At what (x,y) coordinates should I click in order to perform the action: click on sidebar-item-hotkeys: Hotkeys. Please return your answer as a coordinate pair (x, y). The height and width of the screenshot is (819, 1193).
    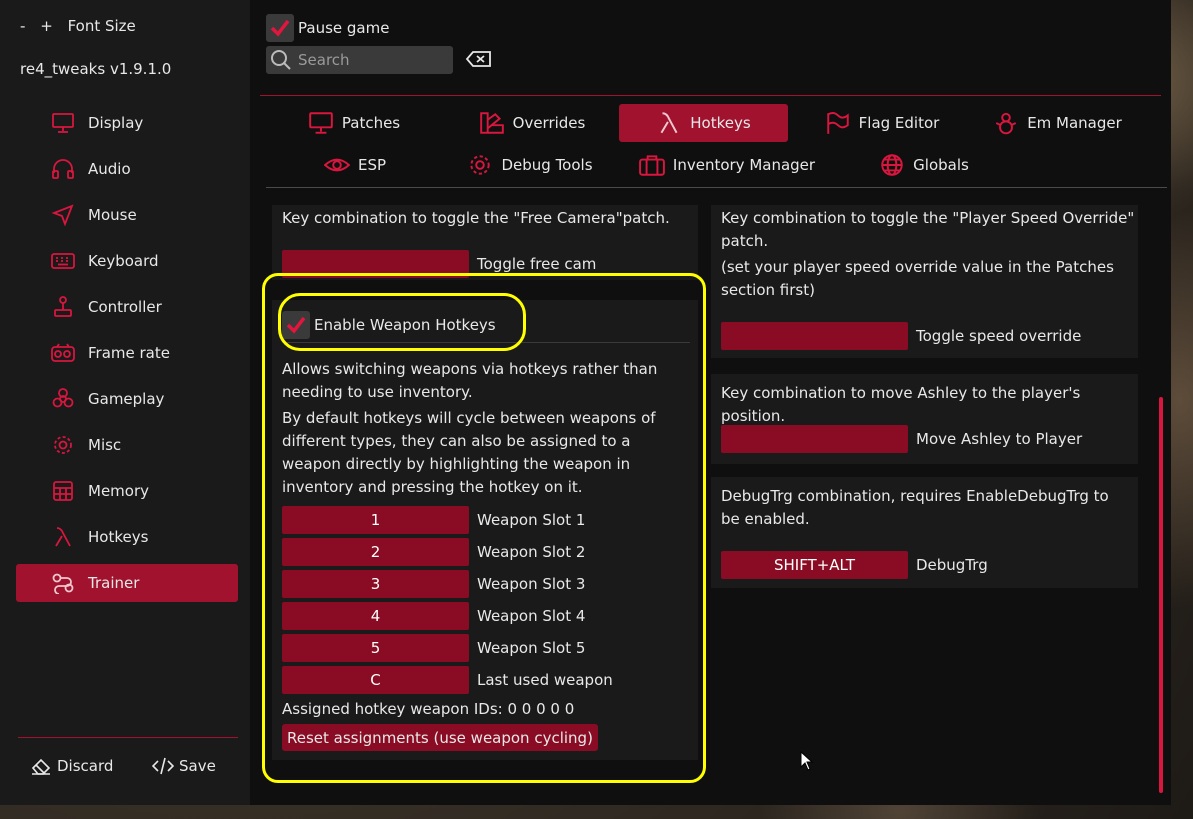
    Looking at the image, I should click on (127, 537).